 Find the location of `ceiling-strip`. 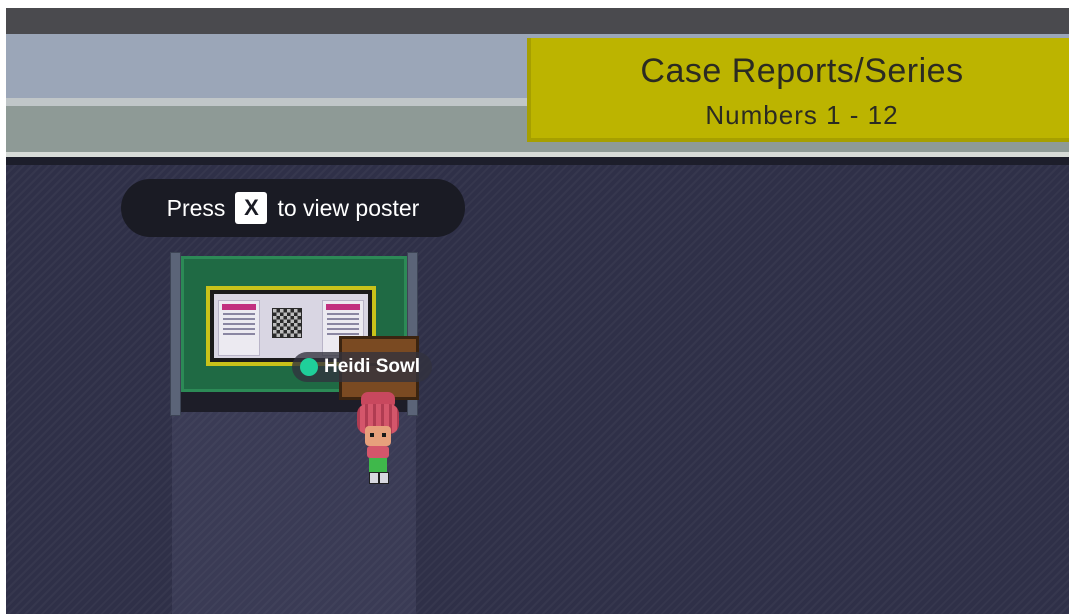

ceiling-strip is located at coordinates (537, 21).